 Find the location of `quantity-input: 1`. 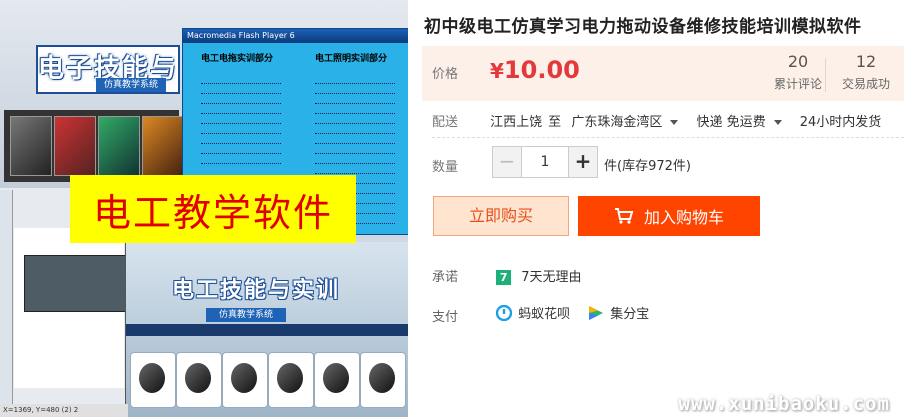

quantity-input: 1 is located at coordinates (544, 162).